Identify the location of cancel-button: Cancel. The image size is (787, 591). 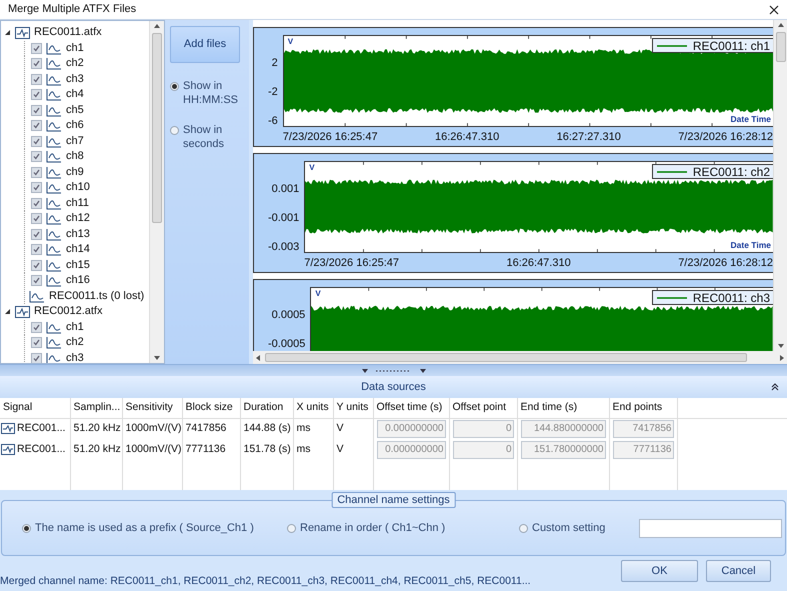
(738, 571).